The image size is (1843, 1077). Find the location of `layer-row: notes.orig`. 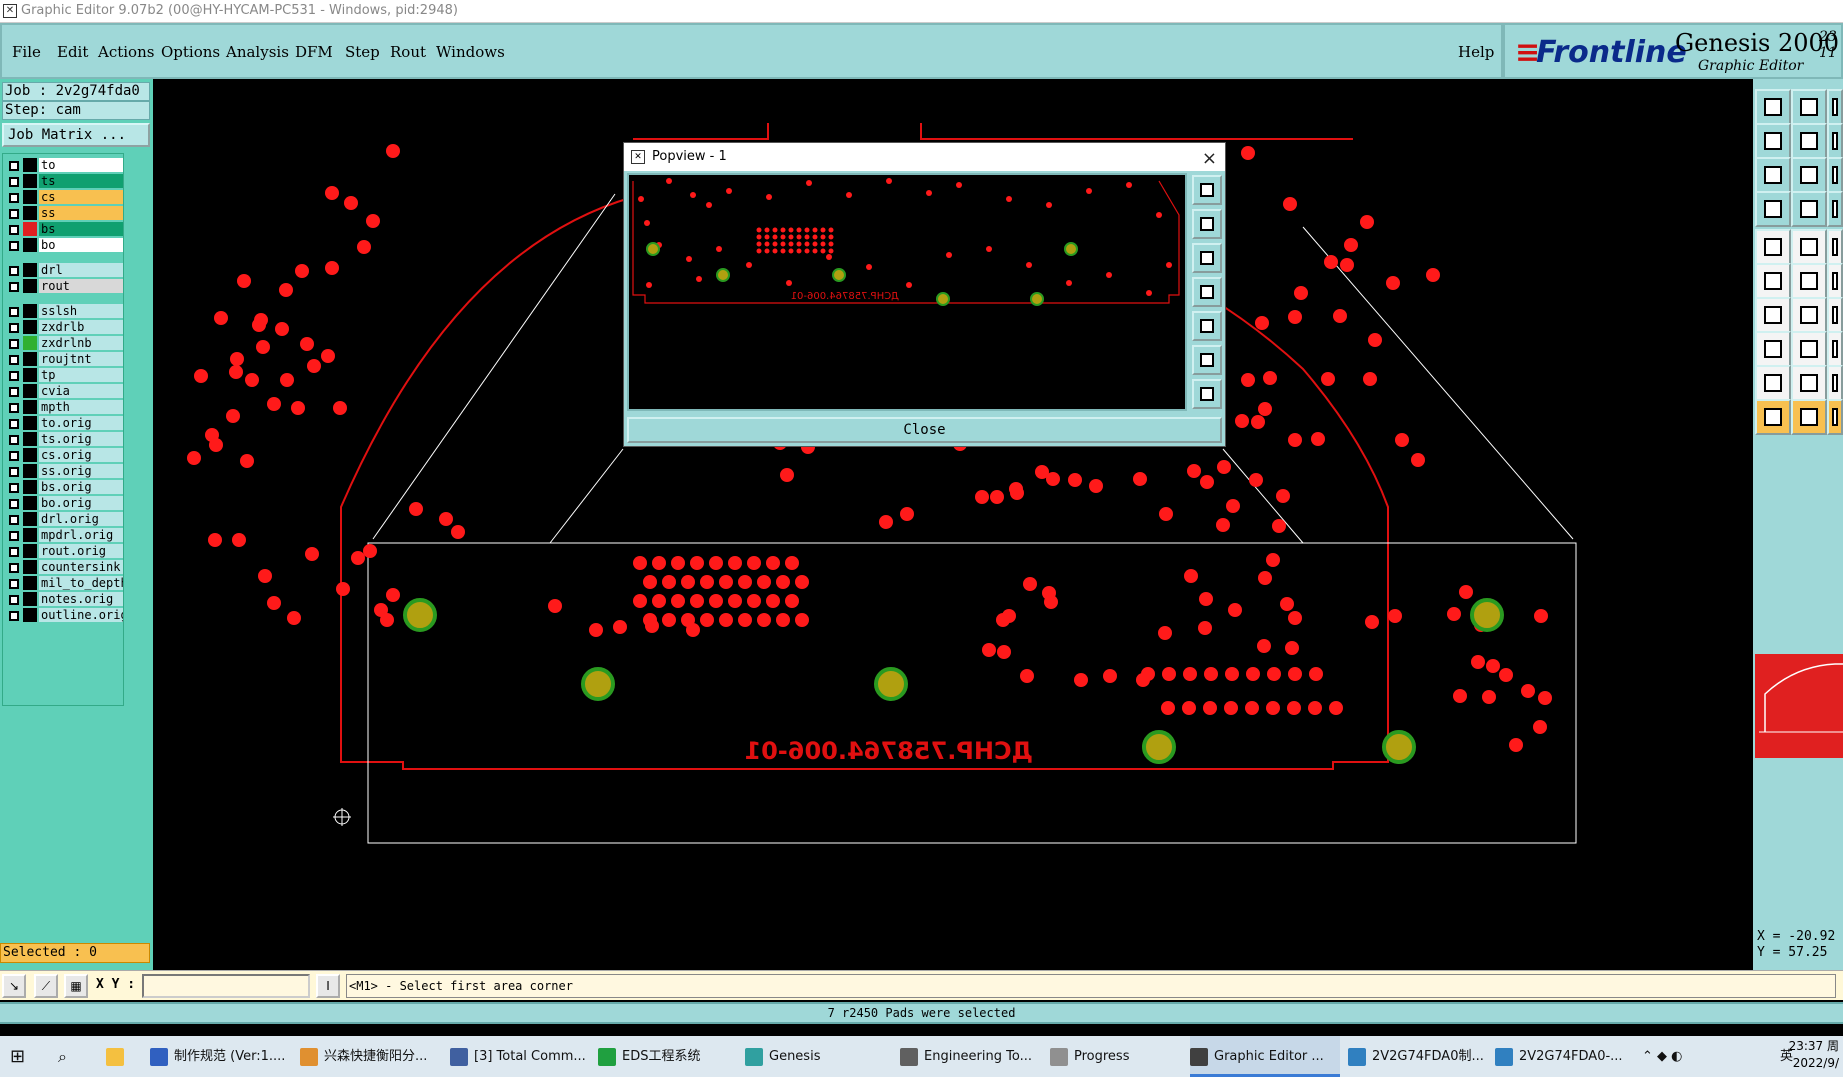

layer-row: notes.orig is located at coordinates (63, 599).